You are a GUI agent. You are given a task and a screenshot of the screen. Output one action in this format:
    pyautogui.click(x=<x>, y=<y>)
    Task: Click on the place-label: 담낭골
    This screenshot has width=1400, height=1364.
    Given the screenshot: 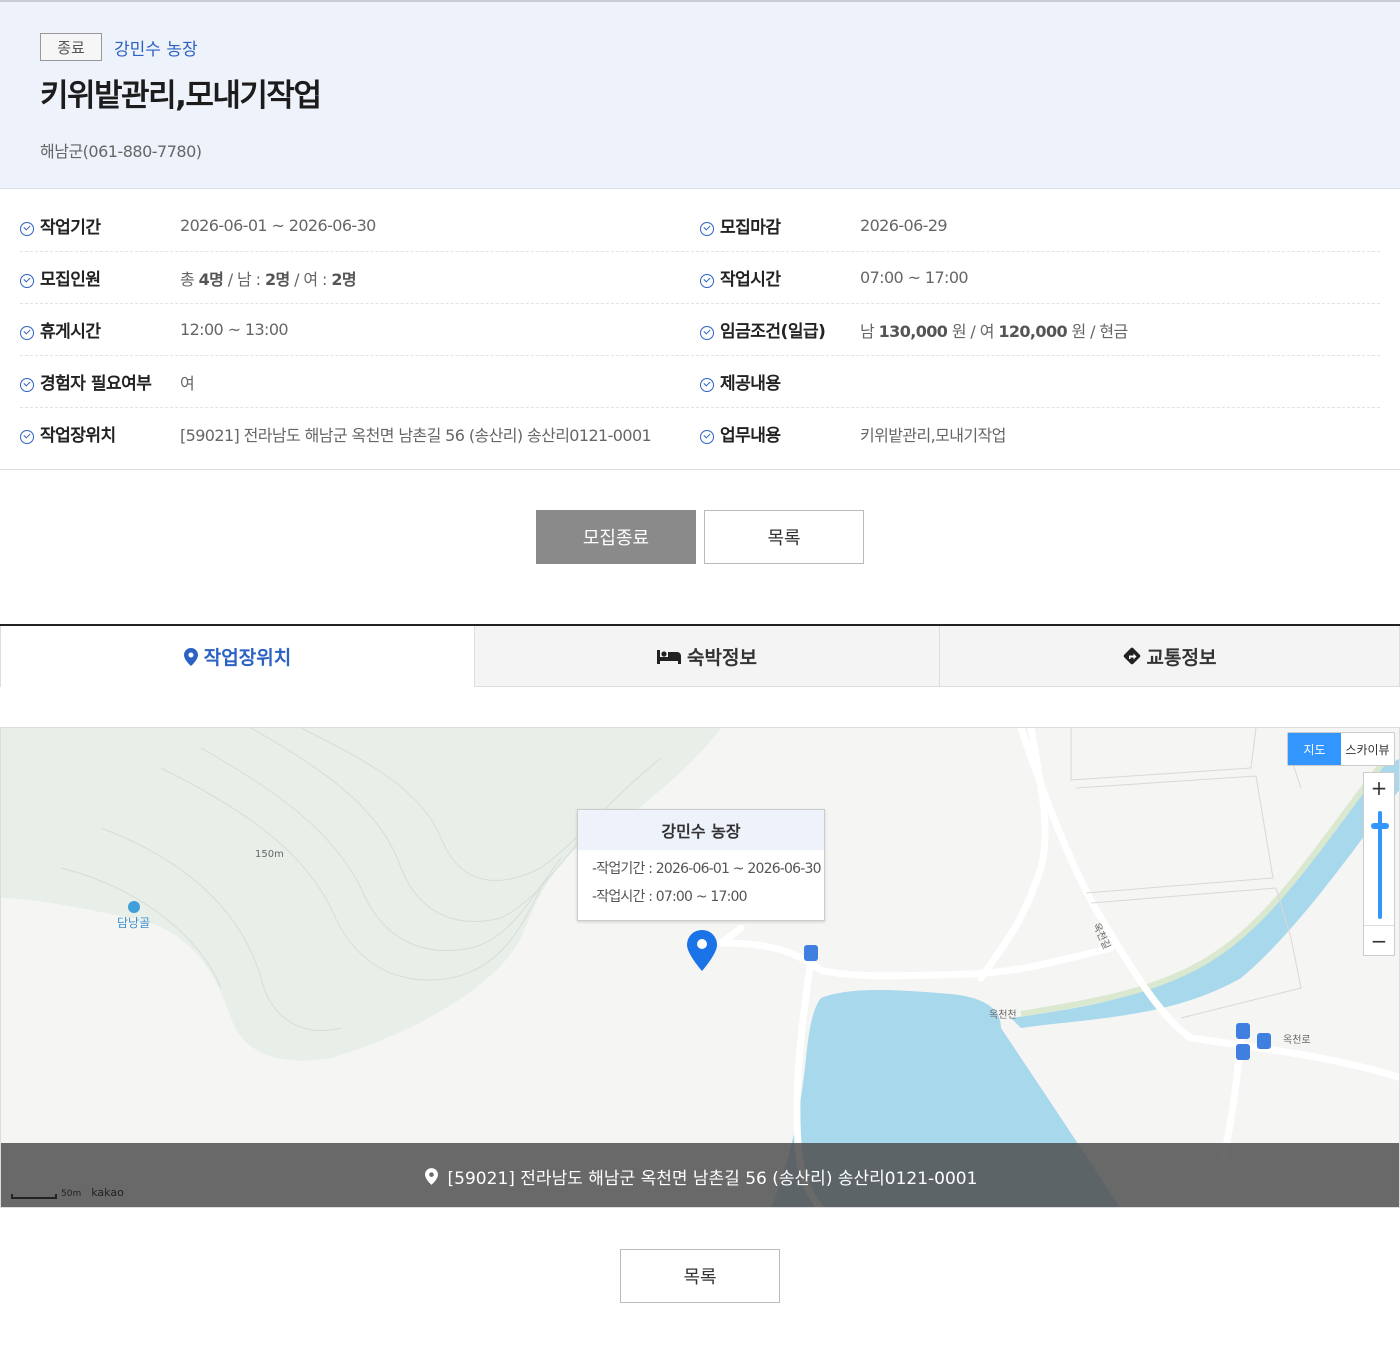 What is the action you would take?
    pyautogui.click(x=134, y=923)
    